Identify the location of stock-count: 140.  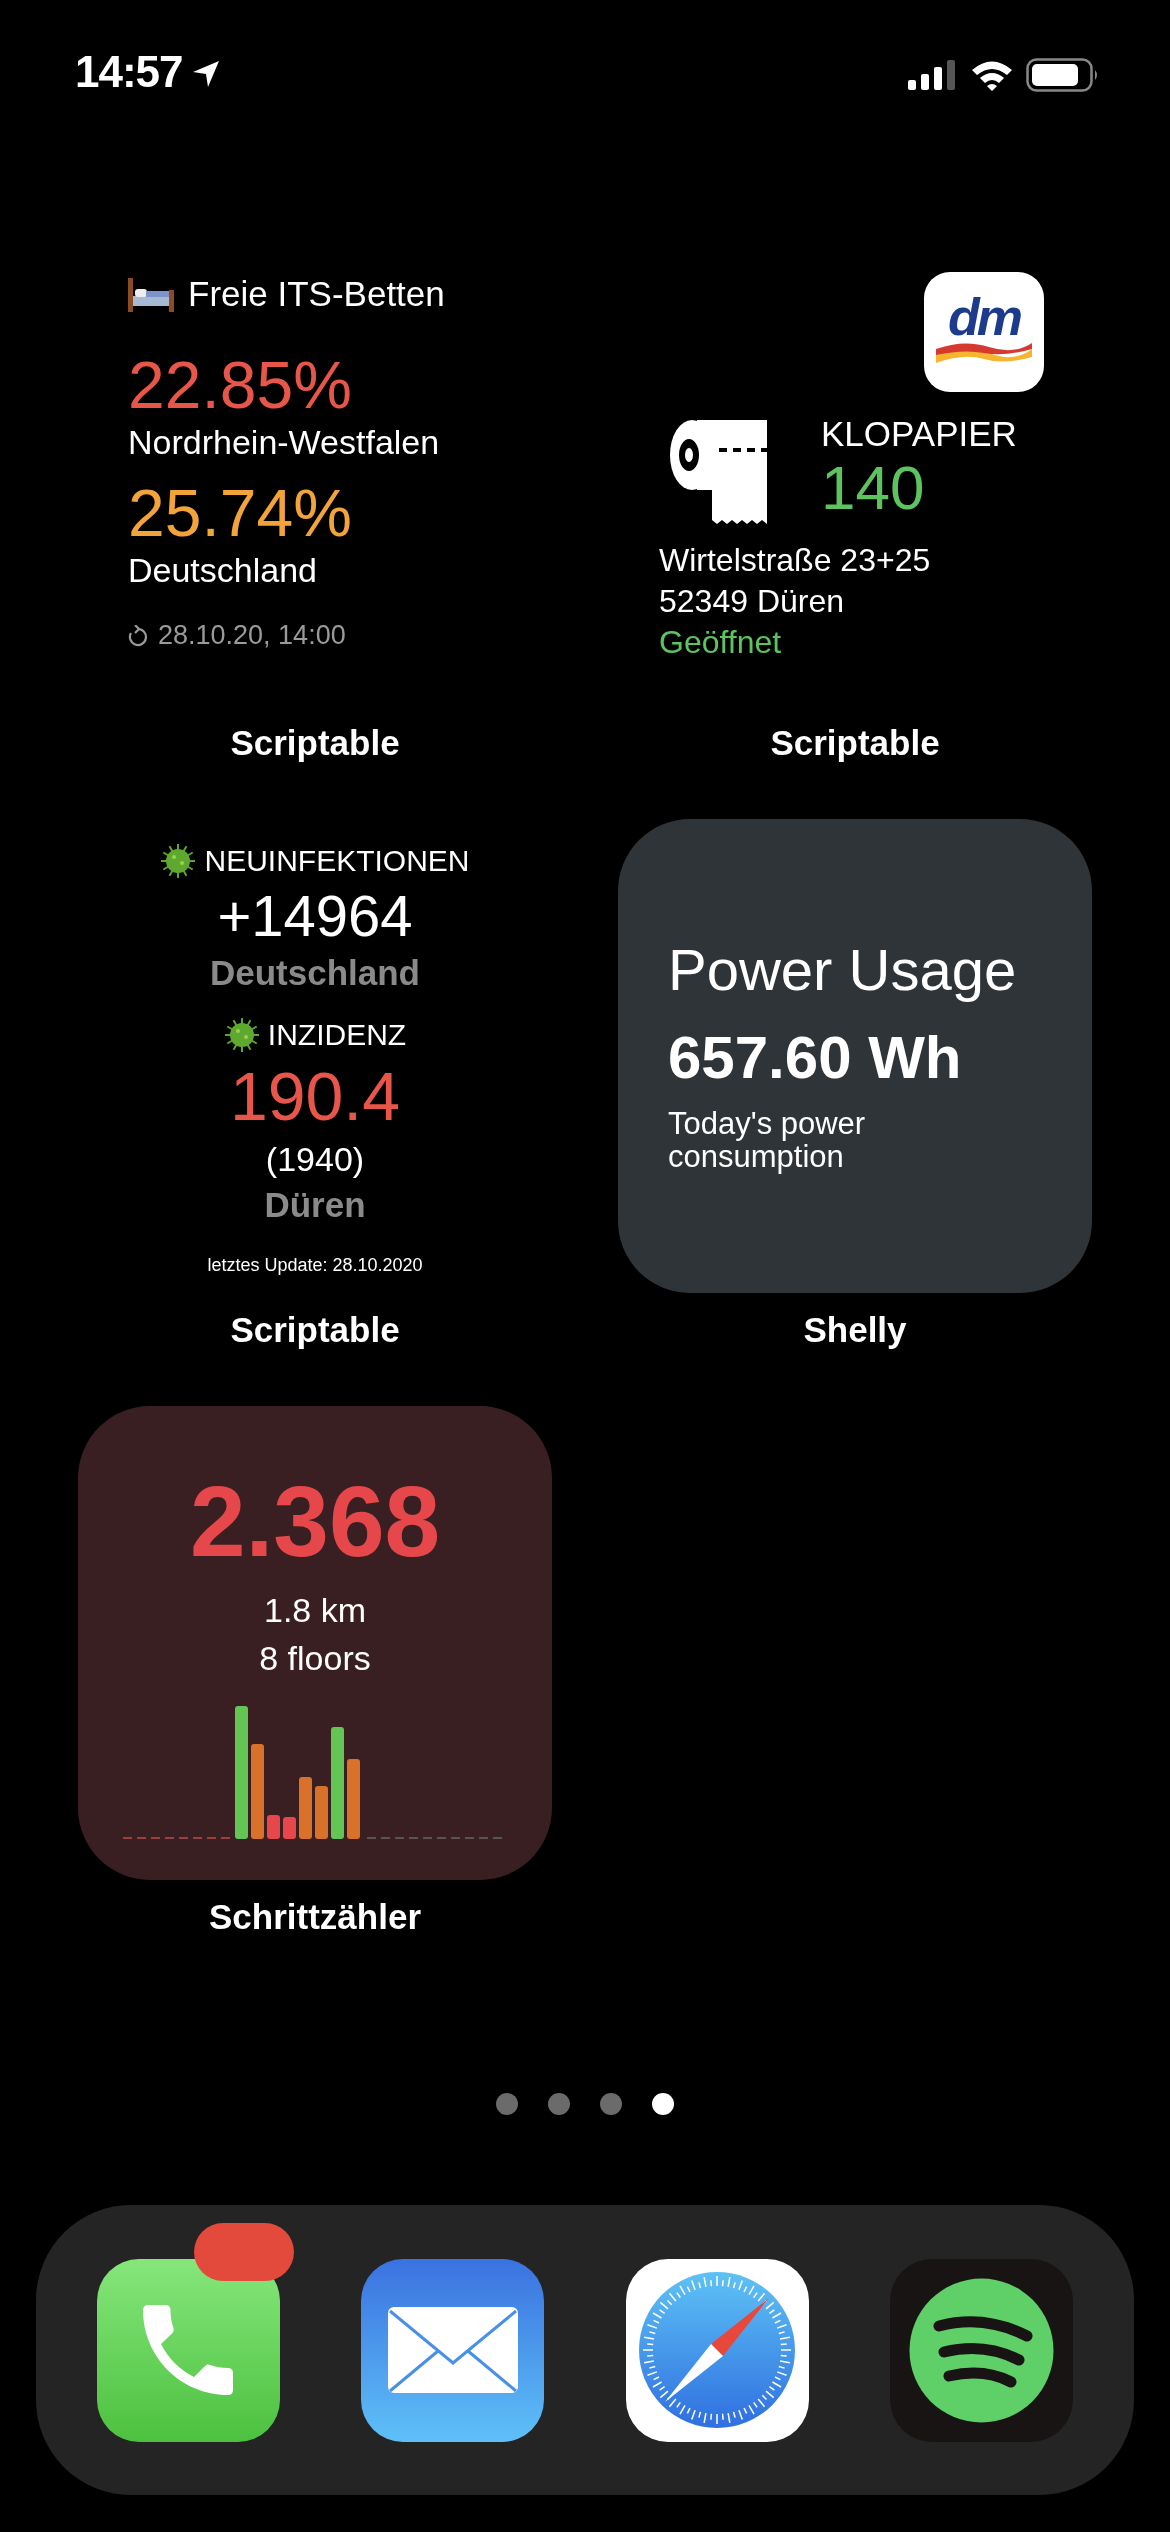
(873, 488).